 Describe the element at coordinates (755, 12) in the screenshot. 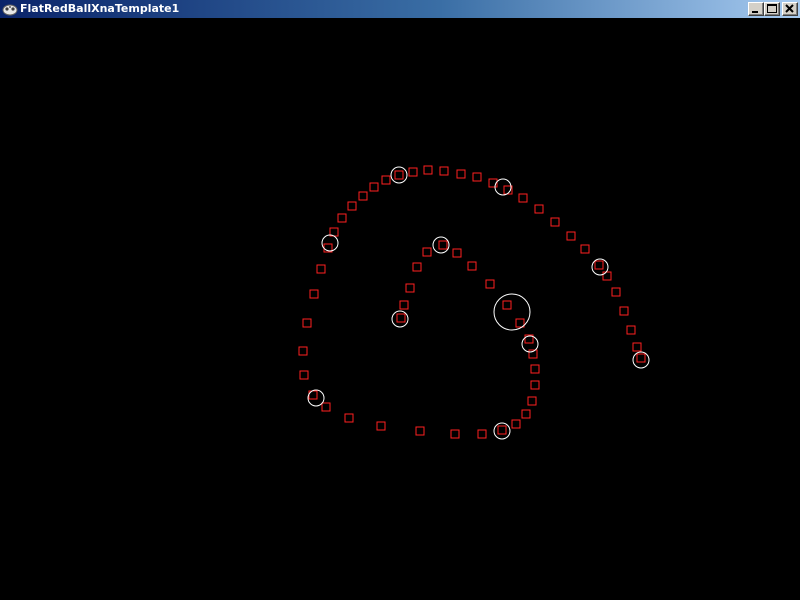

I see `minimize-icon` at that location.